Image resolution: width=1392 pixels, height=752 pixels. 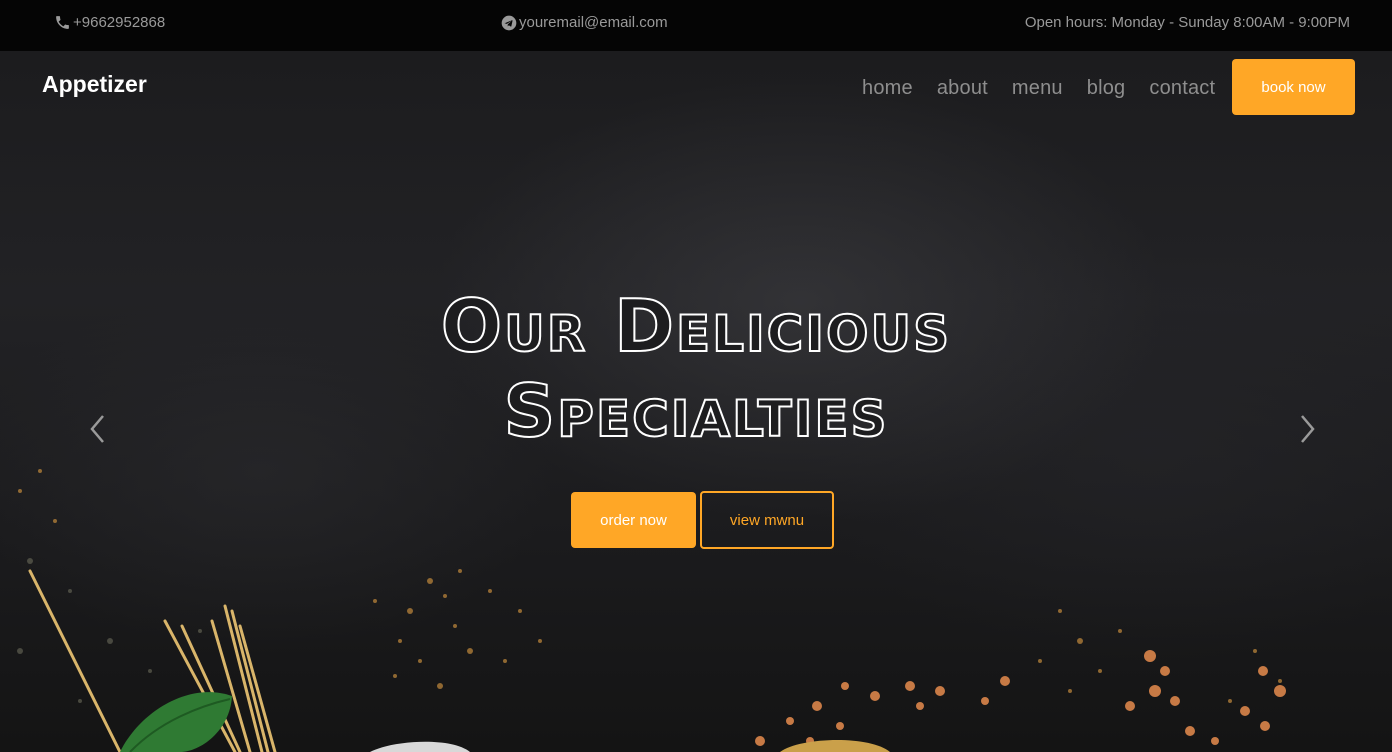 I want to click on nav-link-about: about, so click(x=962, y=88).